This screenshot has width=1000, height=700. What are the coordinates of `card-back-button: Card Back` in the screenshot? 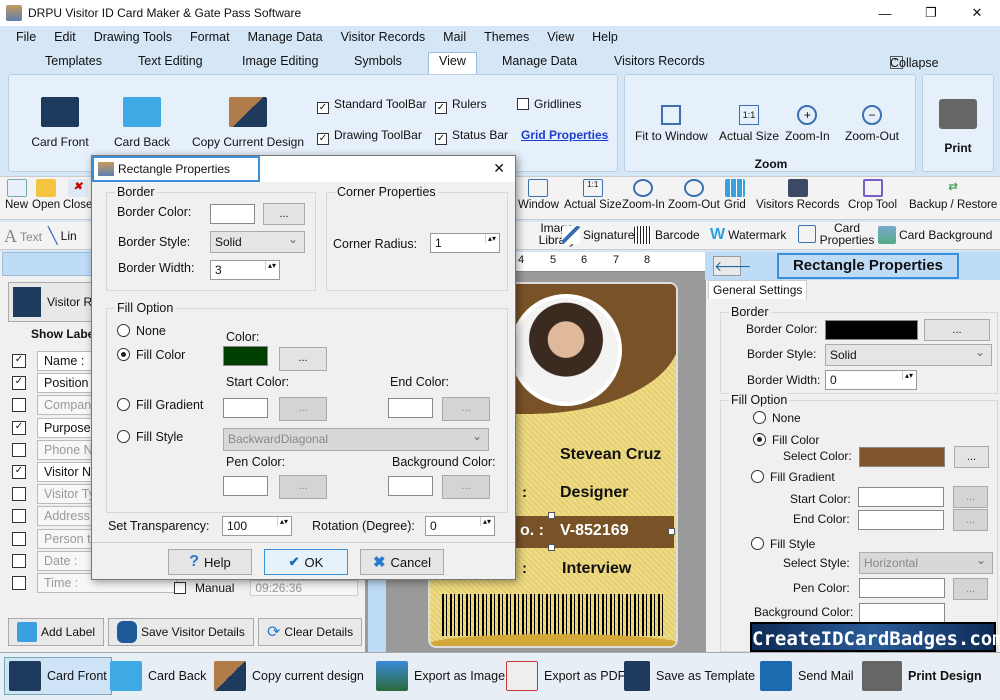 It's located at (142, 123).